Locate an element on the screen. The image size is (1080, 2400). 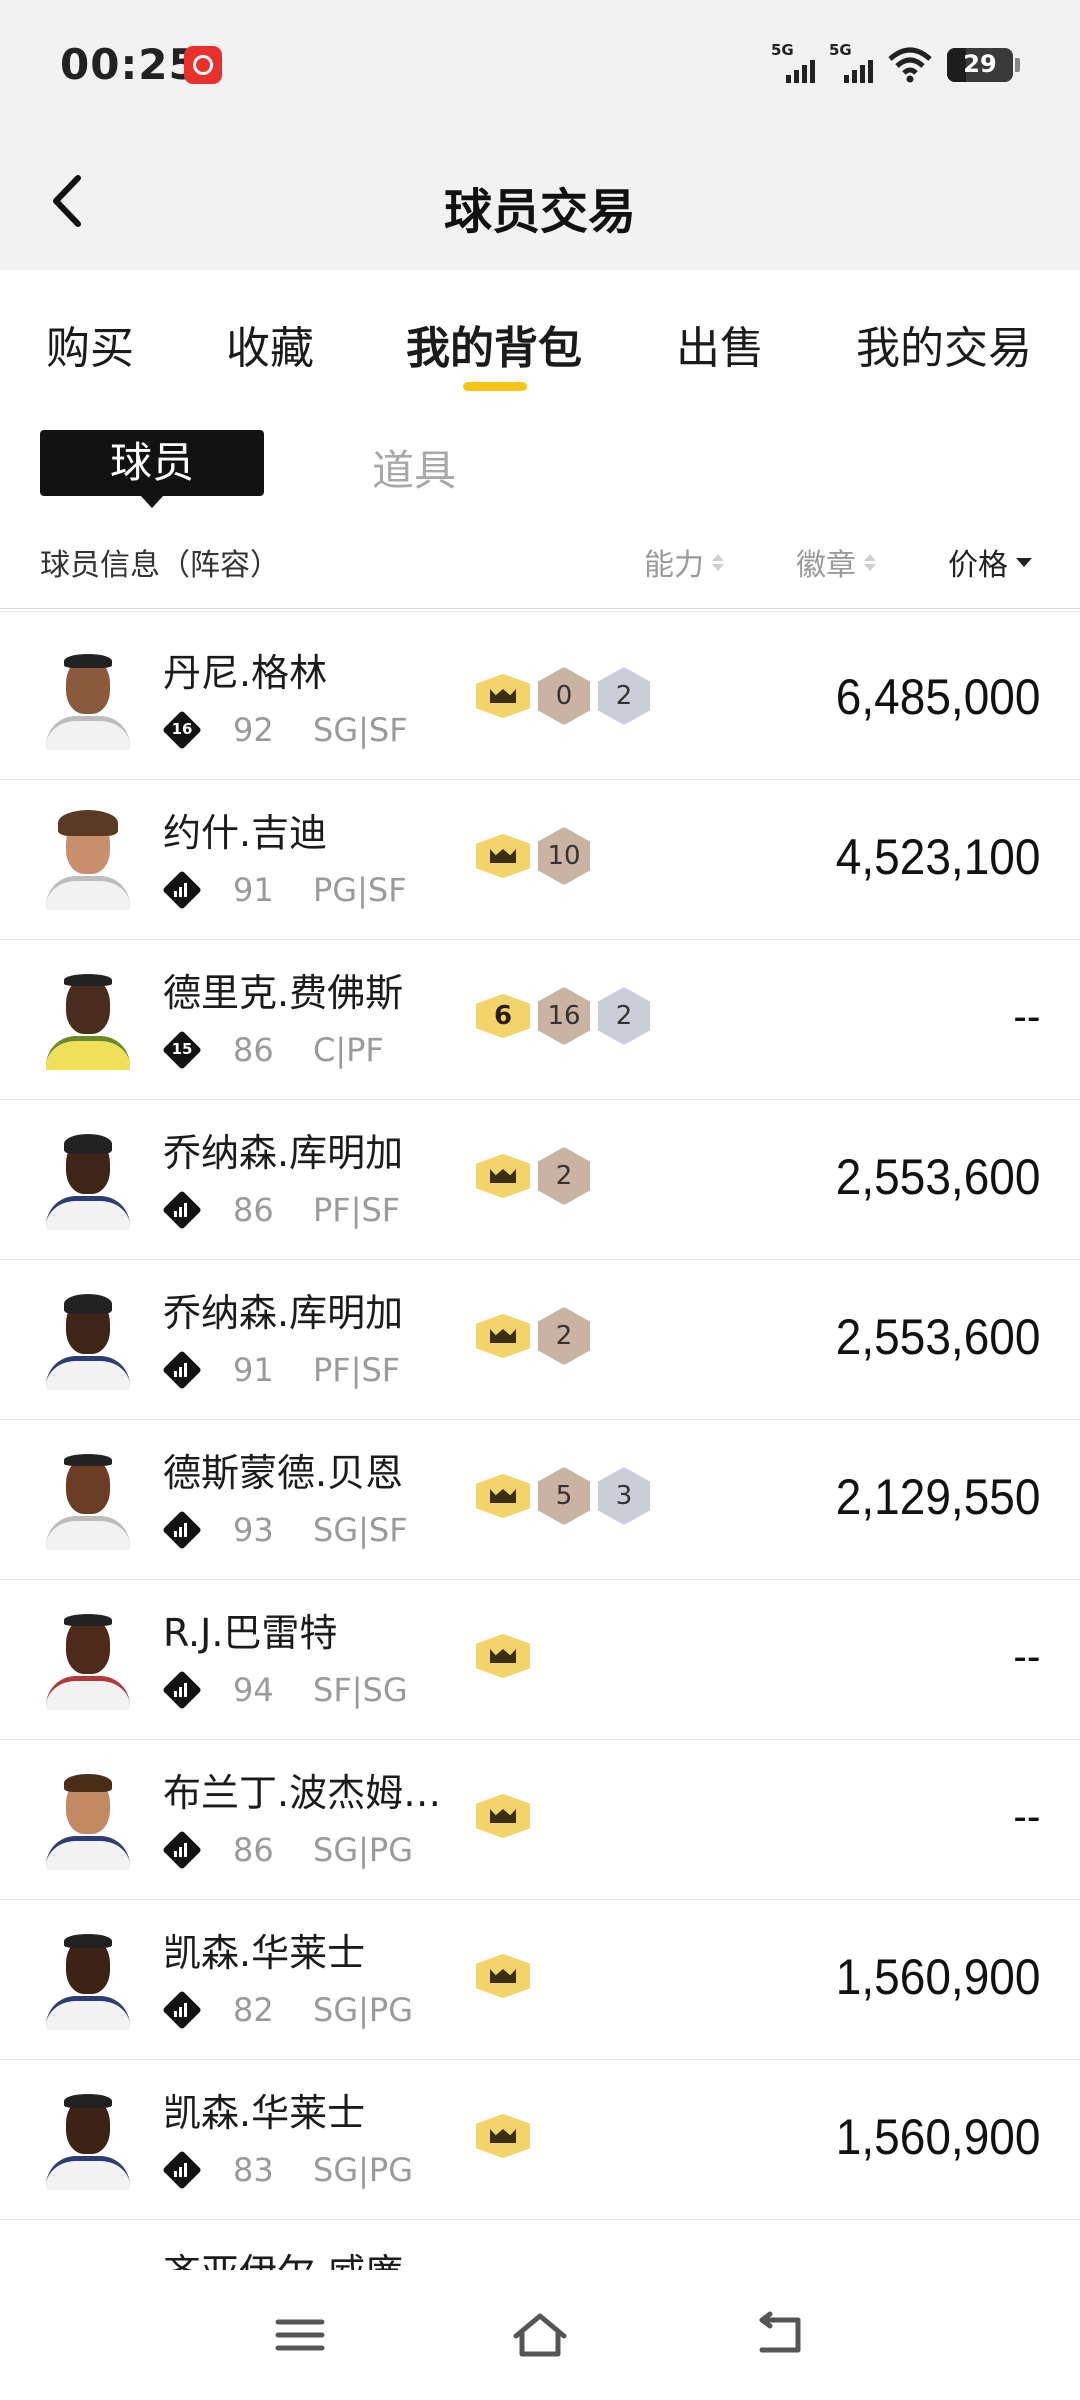
menu-icon is located at coordinates (300, 2335).